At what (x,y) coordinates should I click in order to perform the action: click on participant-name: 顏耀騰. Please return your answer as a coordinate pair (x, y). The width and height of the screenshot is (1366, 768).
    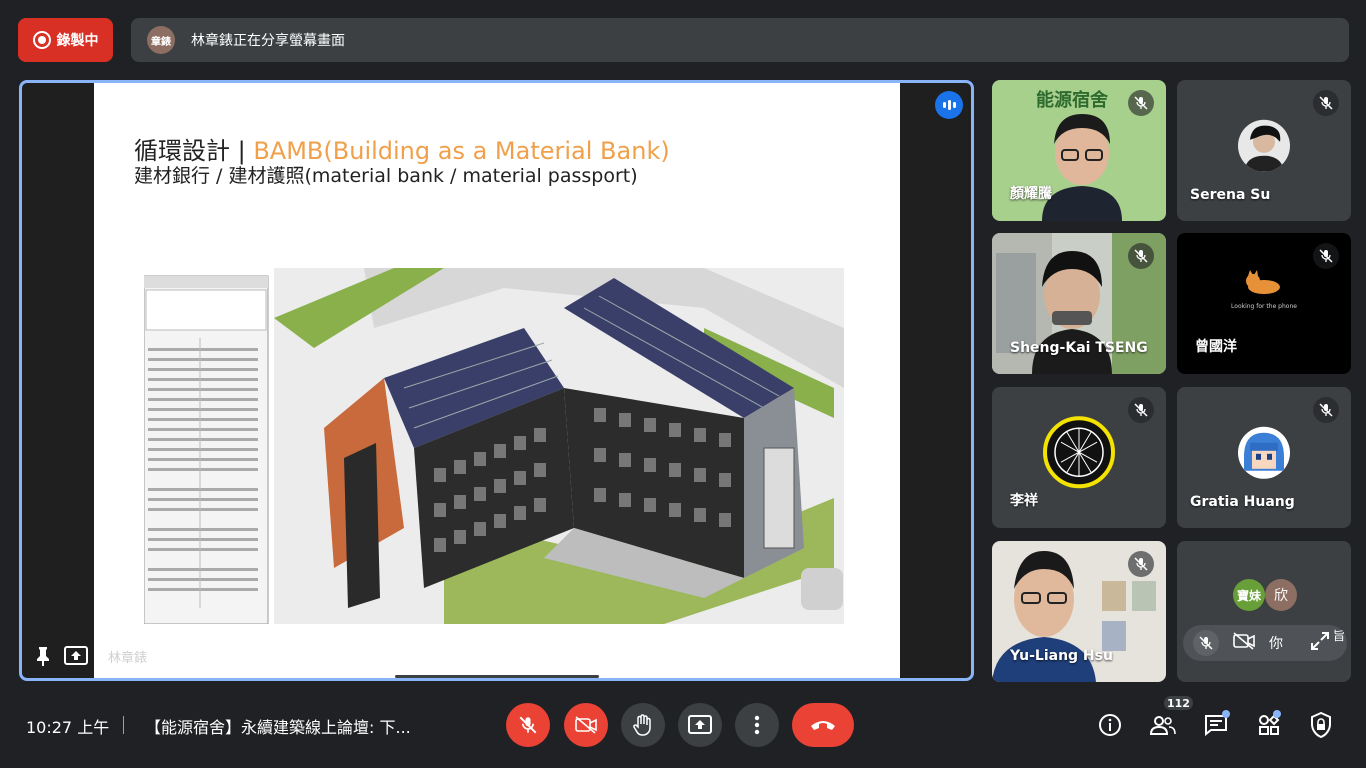
    Looking at the image, I should click on (1031, 194).